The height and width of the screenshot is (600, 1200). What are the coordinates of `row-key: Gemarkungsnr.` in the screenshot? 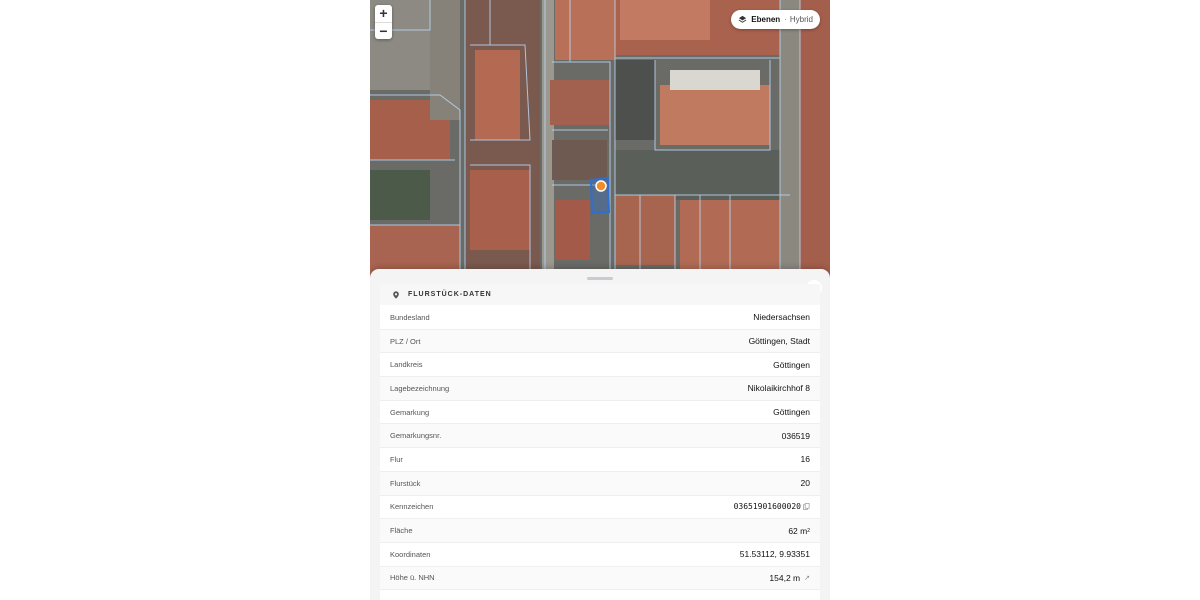 It's located at (416, 436).